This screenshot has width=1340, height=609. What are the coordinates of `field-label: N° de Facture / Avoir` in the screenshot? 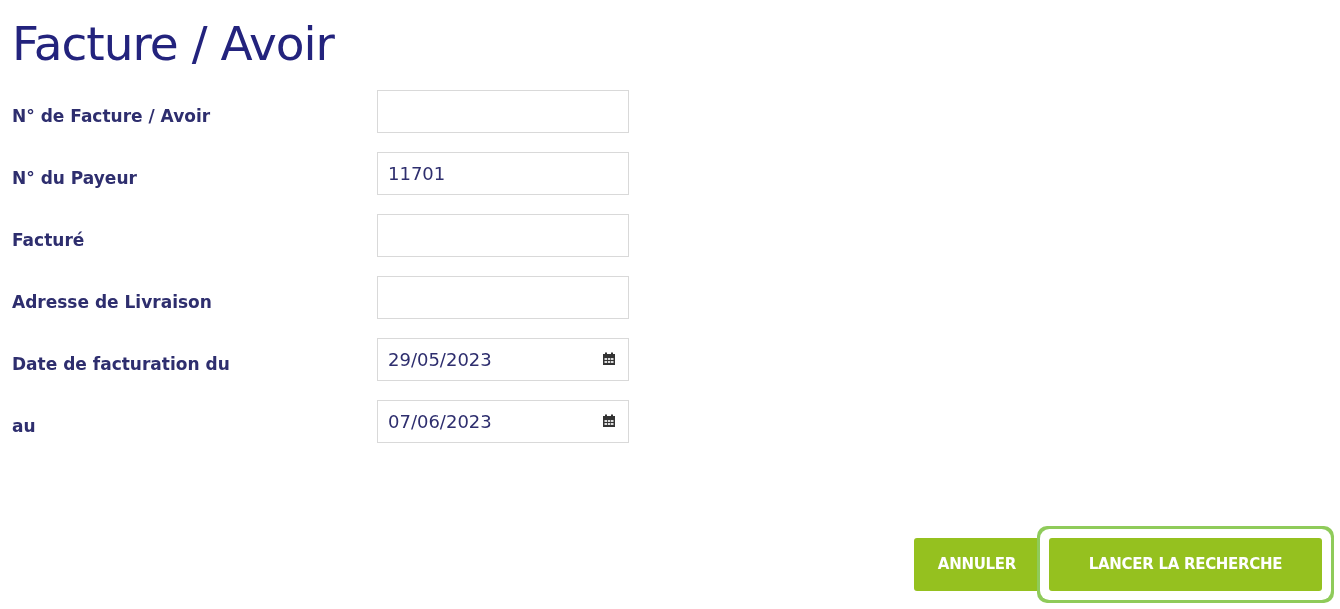 It's located at (112, 116).